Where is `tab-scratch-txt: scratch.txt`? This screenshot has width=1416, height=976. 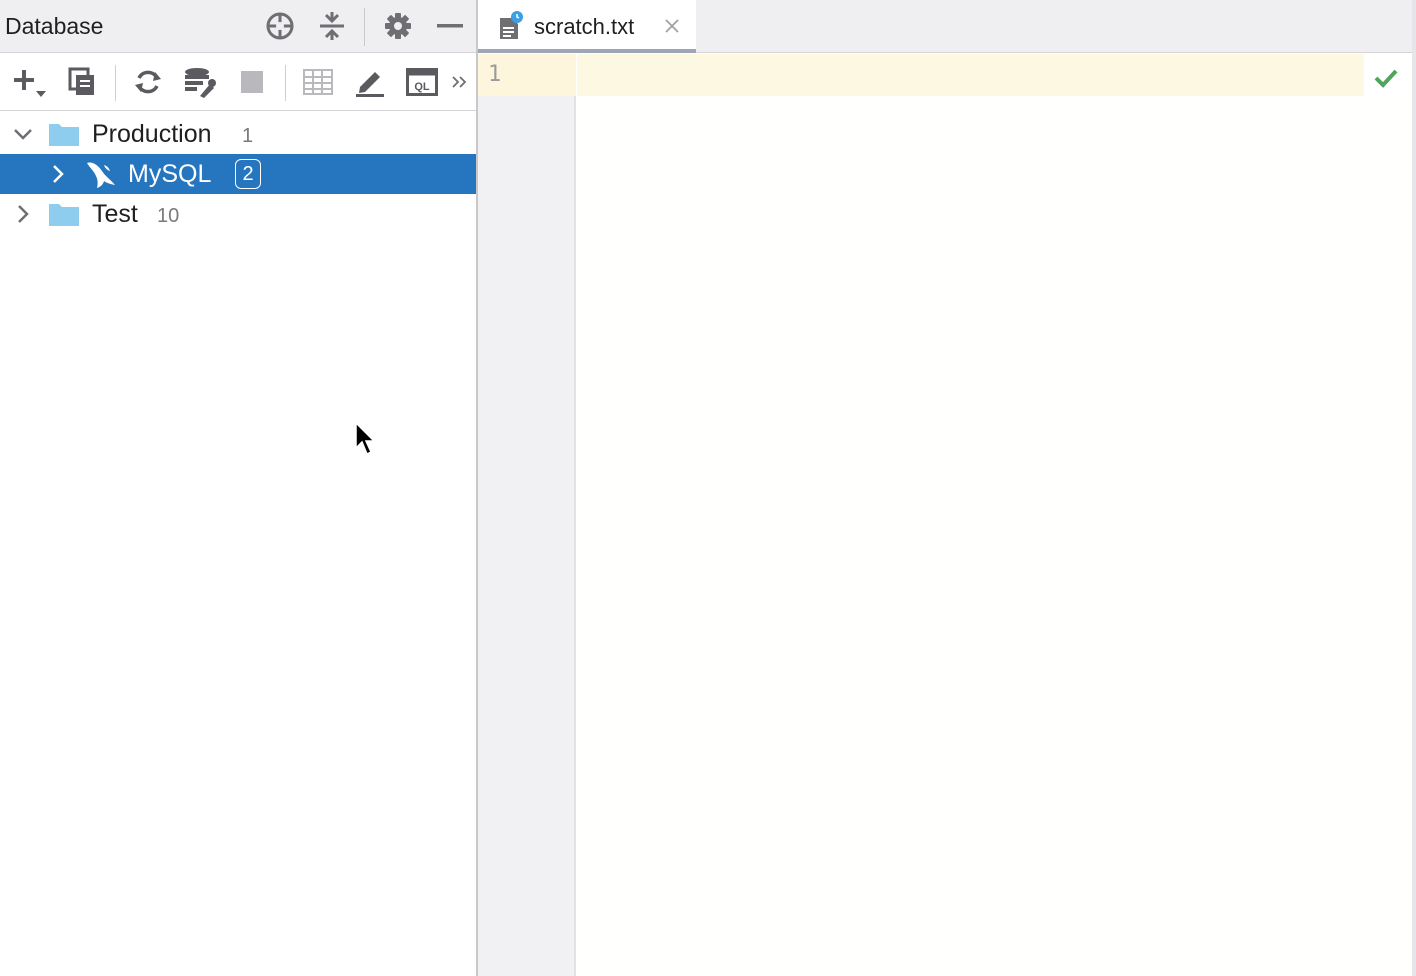
tab-scratch-txt: scratch.txt is located at coordinates (587, 26).